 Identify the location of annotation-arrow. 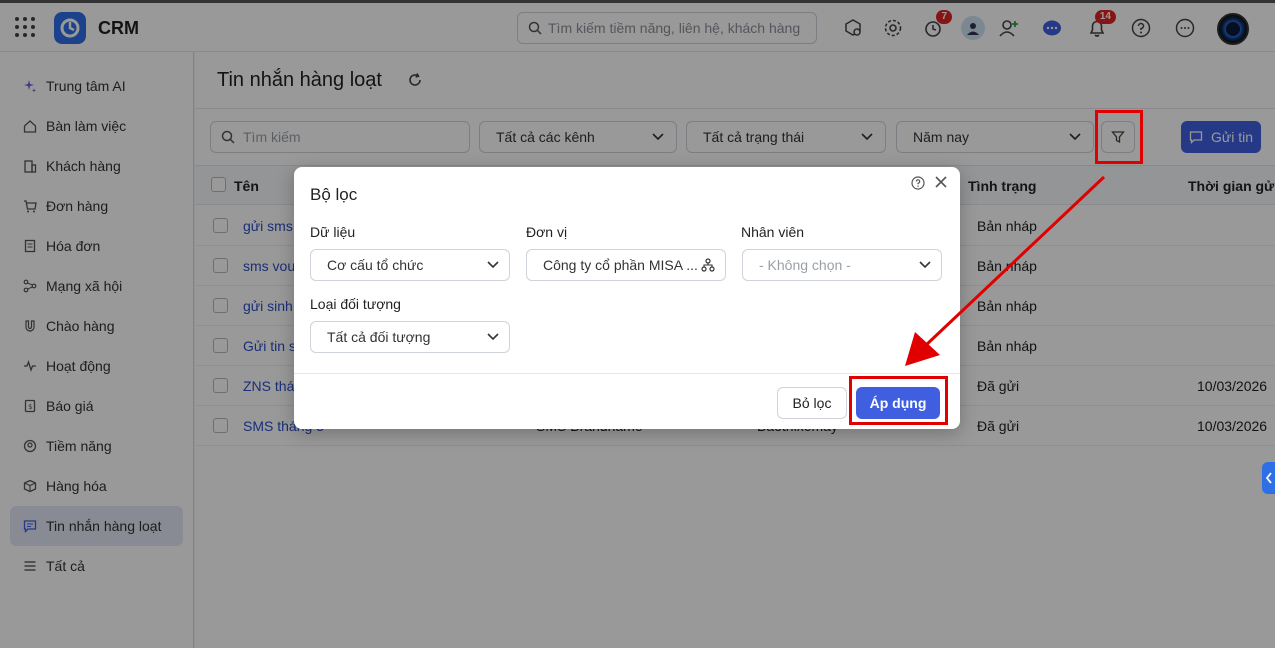
(1005, 270).